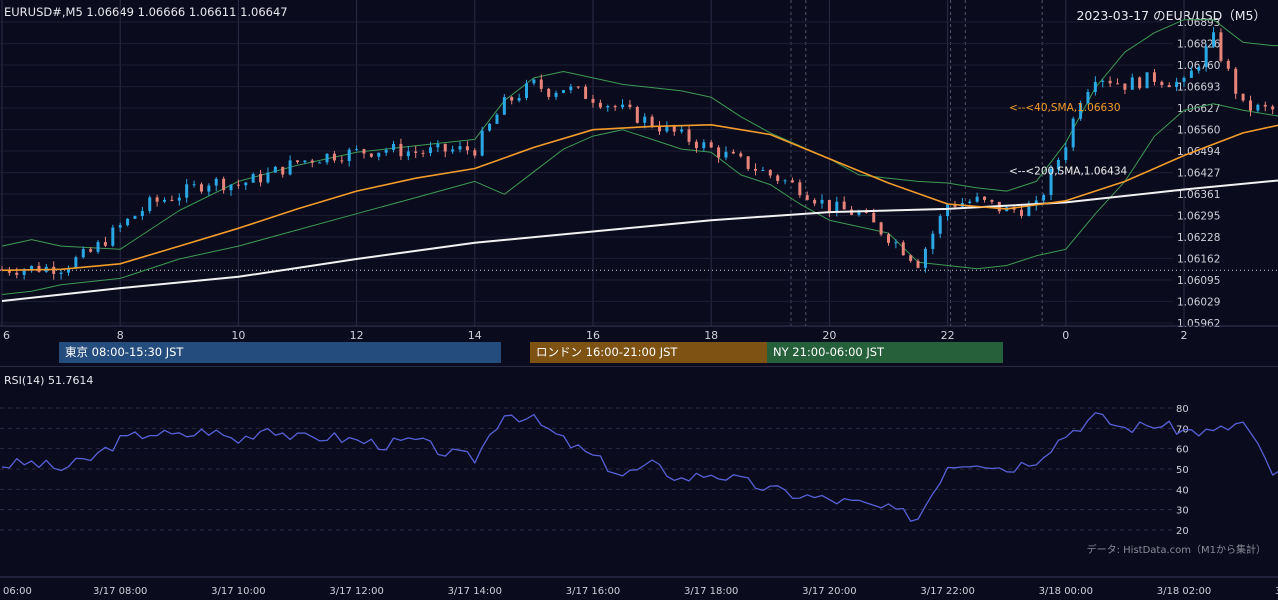 The width and height of the screenshot is (1278, 600). I want to click on session-tokyo: 東京 08:00-15:30 JST, so click(280, 352).